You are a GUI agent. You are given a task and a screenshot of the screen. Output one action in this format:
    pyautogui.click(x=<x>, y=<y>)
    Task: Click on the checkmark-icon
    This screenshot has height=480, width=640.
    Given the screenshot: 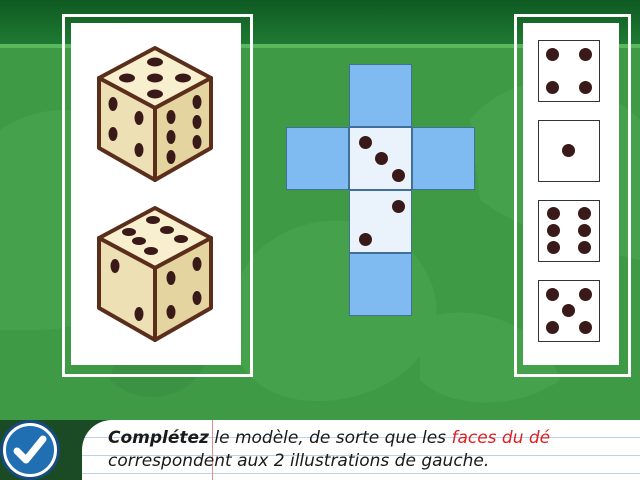 What is the action you would take?
    pyautogui.click(x=30, y=449)
    